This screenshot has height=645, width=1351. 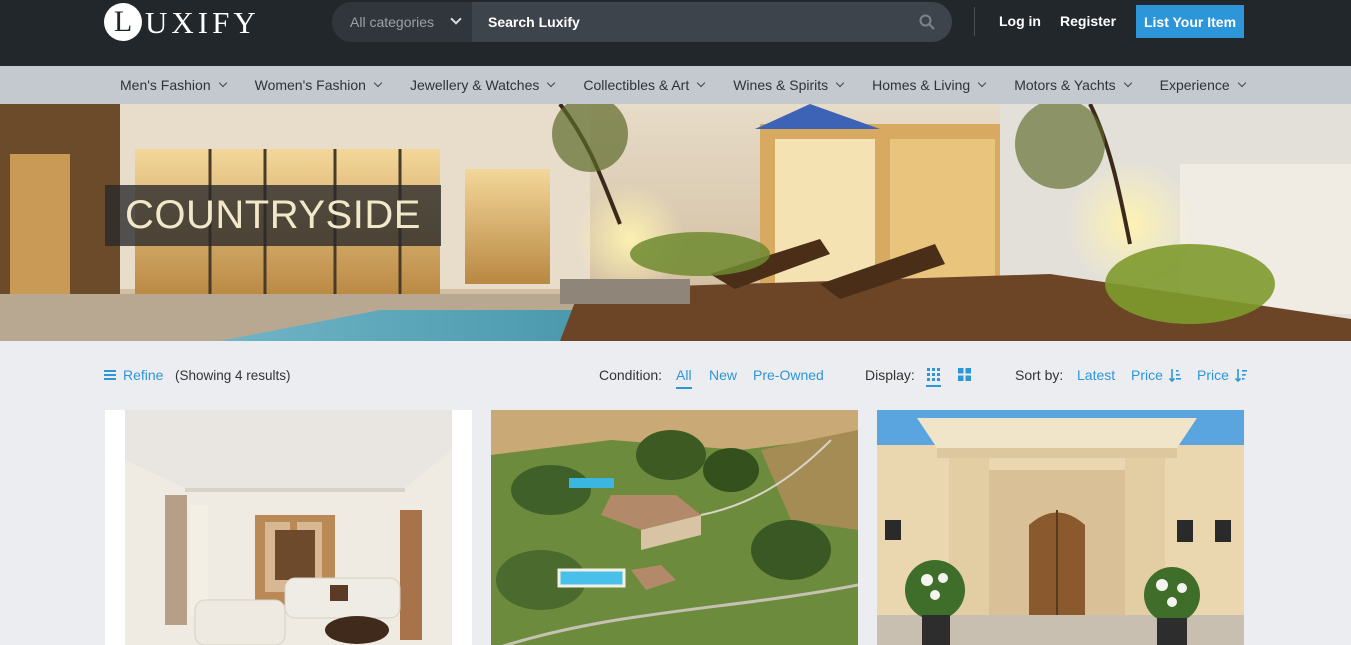 What do you see at coordinates (143, 375) in the screenshot?
I see `refine-label: Refine` at bounding box center [143, 375].